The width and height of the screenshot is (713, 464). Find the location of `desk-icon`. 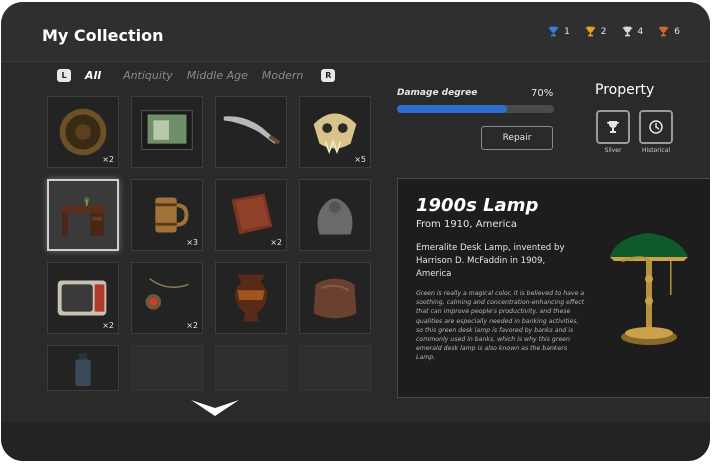

desk-icon is located at coordinates (83, 216).